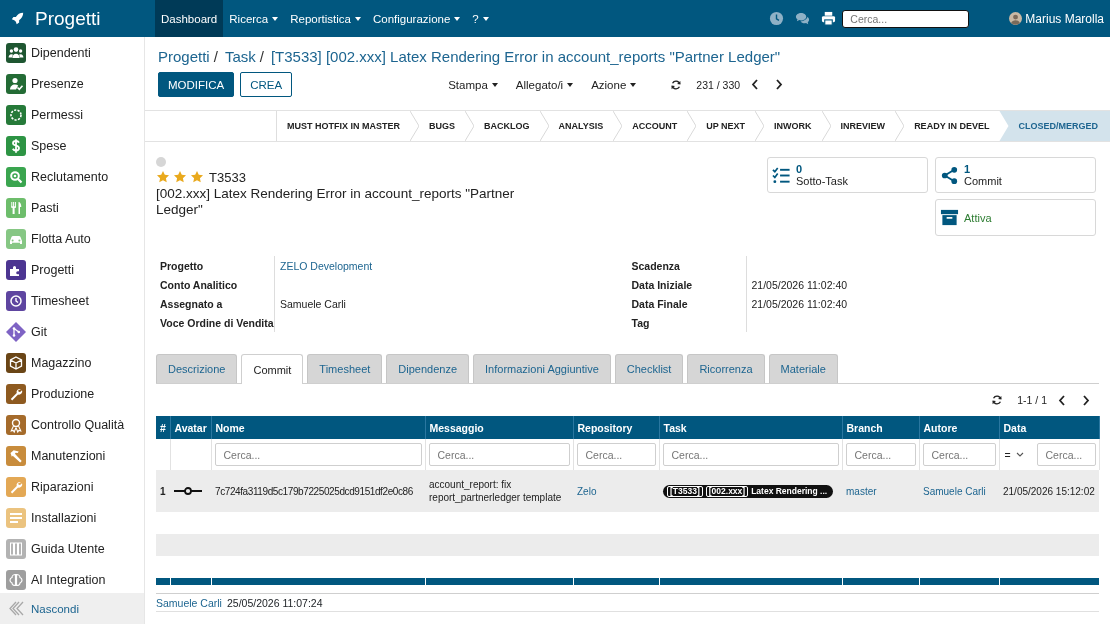 The height and width of the screenshot is (624, 1110). Describe the element at coordinates (496, 491) in the screenshot. I see `commit-message: account_report: fix report_partnerledger template` at that location.